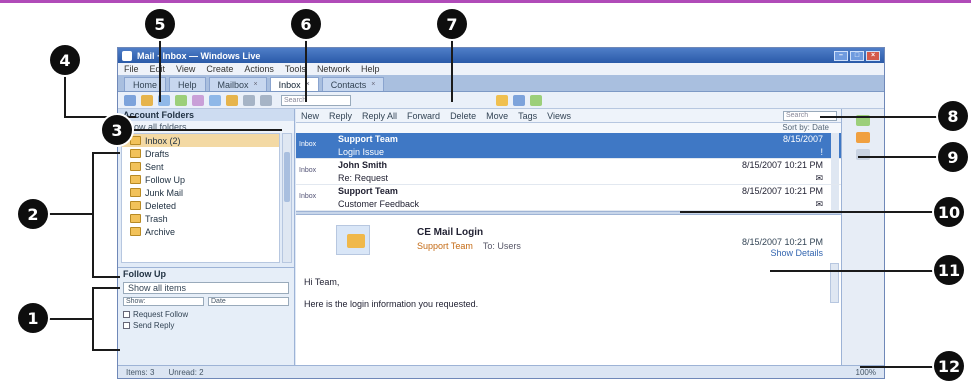 The image size is (971, 381). Describe the element at coordinates (502, 100) in the screenshot. I see `flag-icon` at that location.